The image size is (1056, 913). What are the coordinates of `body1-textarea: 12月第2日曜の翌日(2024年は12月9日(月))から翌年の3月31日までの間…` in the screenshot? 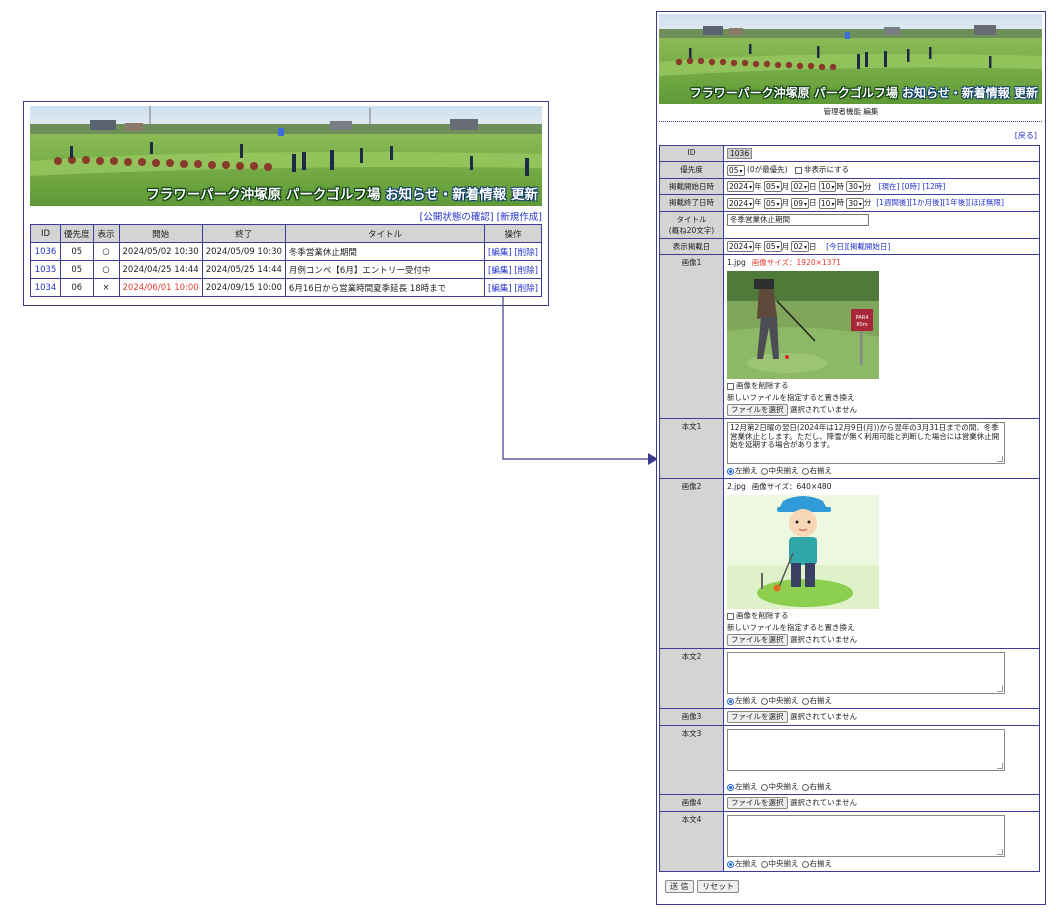 It's located at (866, 443).